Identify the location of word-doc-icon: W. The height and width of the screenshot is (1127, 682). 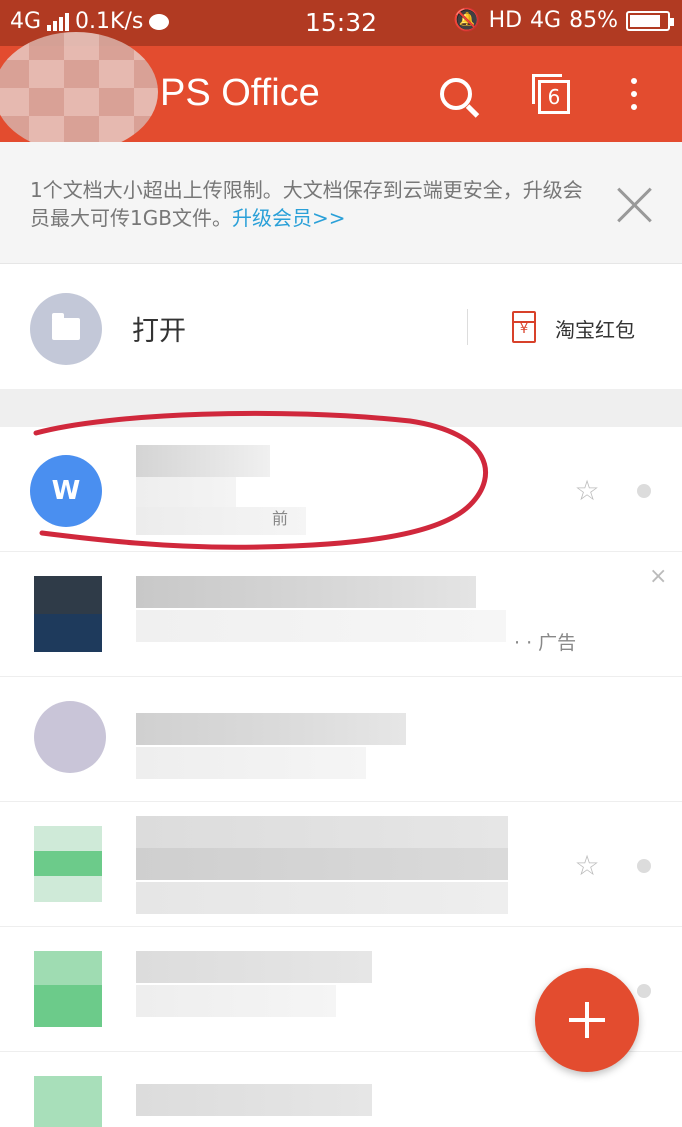
(66, 491).